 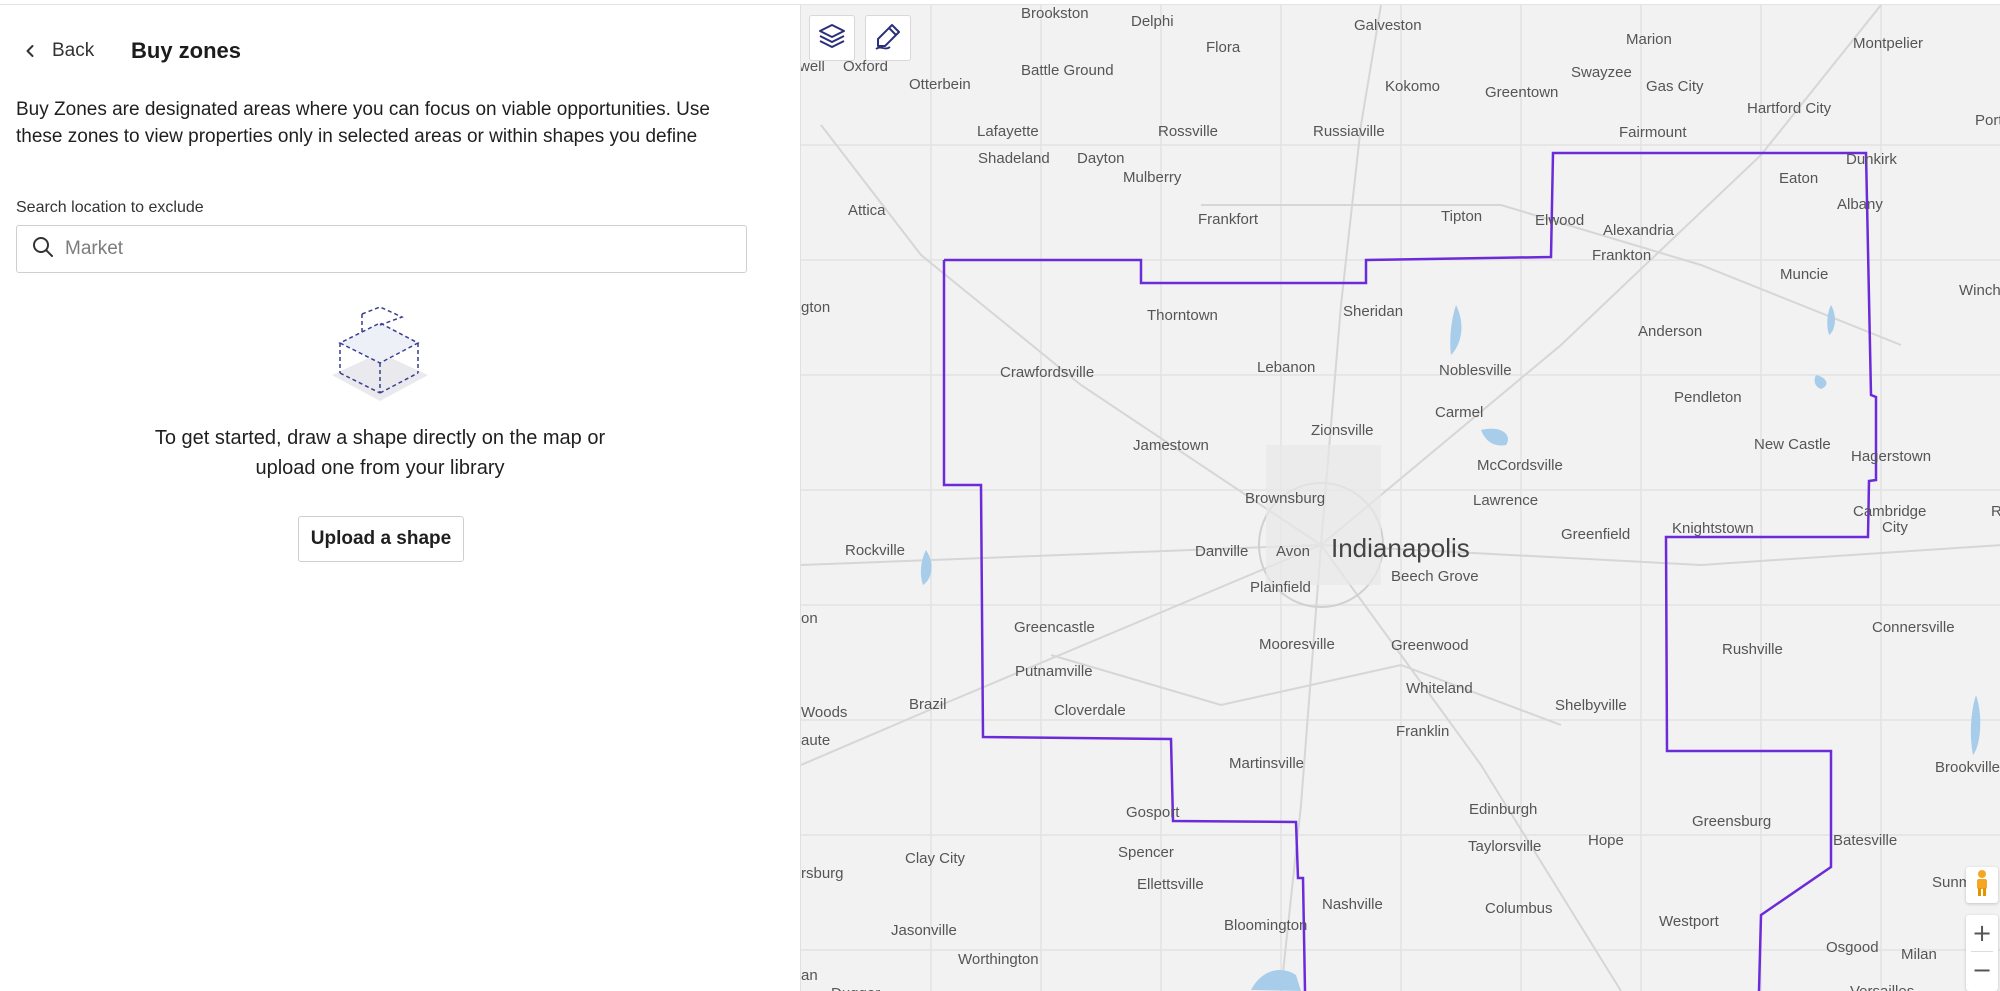 What do you see at coordinates (1267, 763) in the screenshot?
I see `map-city-label: Martinsville` at bounding box center [1267, 763].